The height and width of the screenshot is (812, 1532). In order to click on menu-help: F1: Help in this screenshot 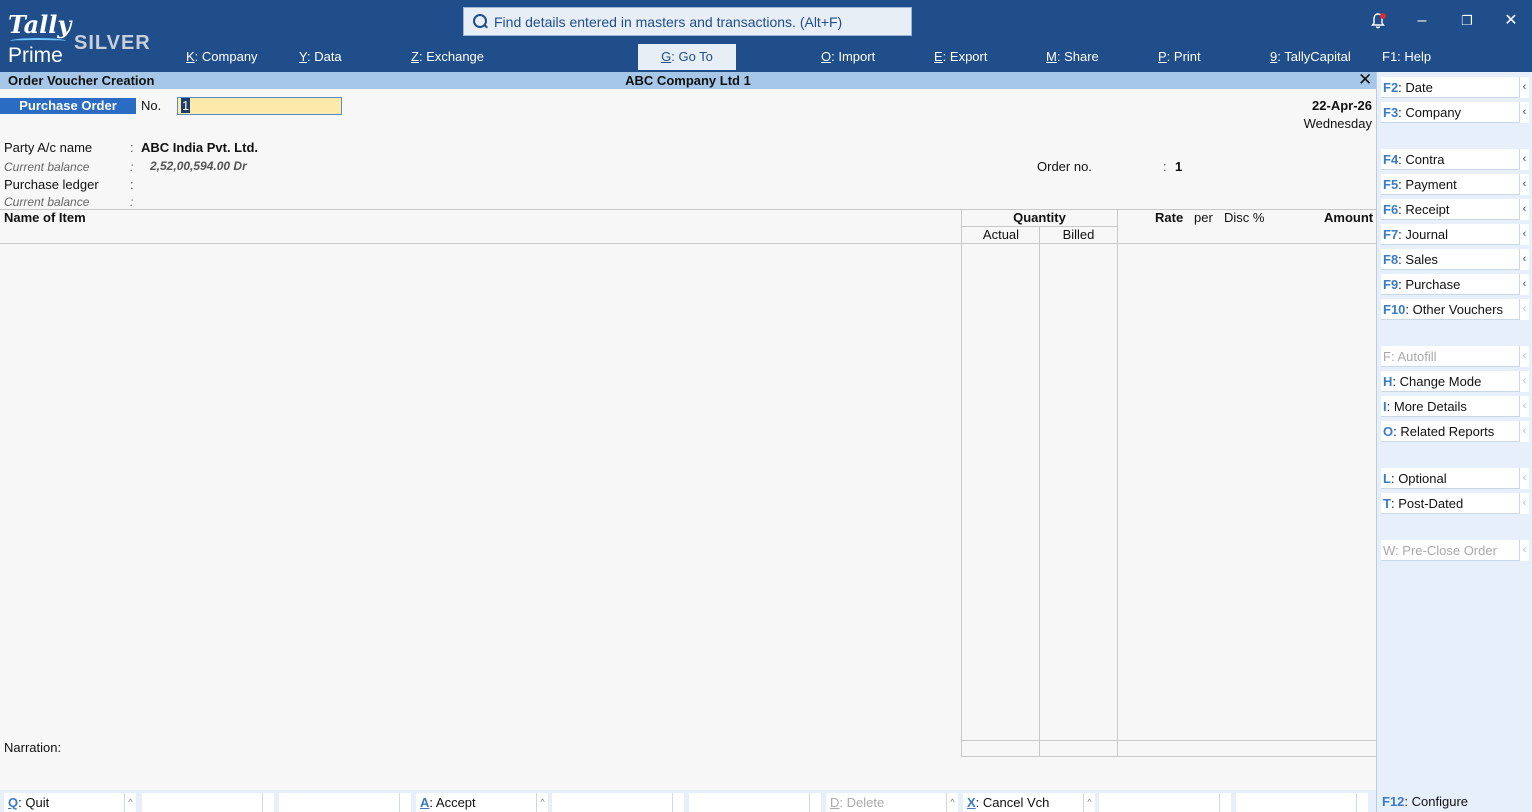, I will do `click(1406, 57)`.